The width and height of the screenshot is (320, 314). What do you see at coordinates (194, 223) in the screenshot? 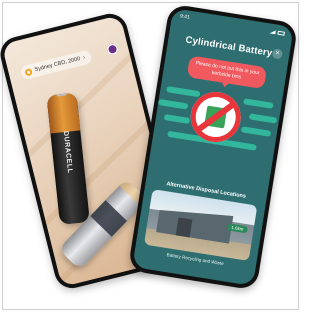
I see `facility-building` at bounding box center [194, 223].